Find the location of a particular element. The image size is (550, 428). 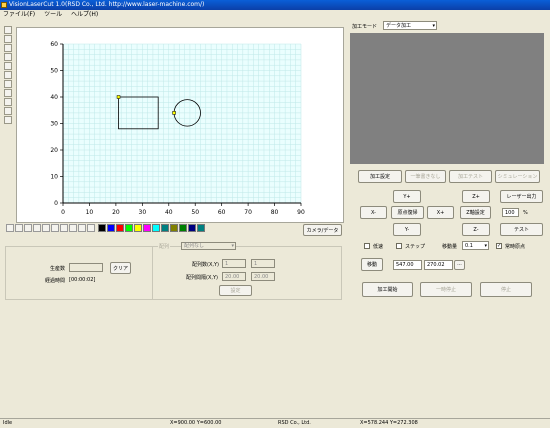

save-icon is located at coordinates (28, 228).